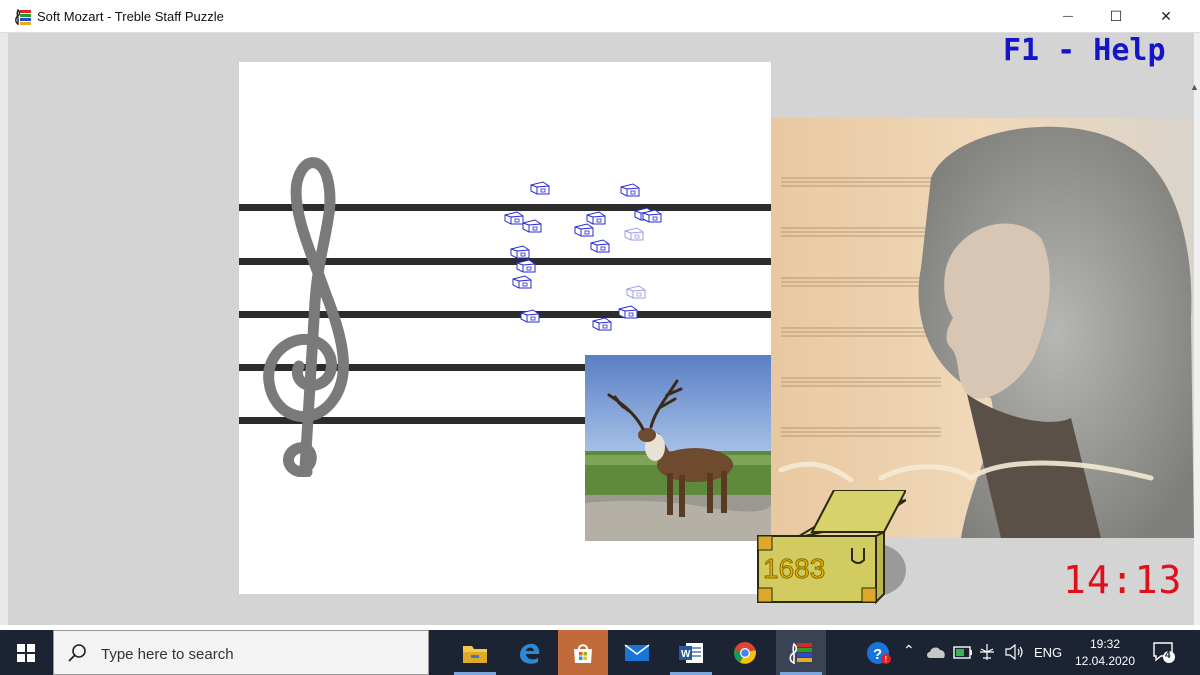  Describe the element at coordinates (987, 652) in the screenshot. I see `airplane-mode-icon` at that location.